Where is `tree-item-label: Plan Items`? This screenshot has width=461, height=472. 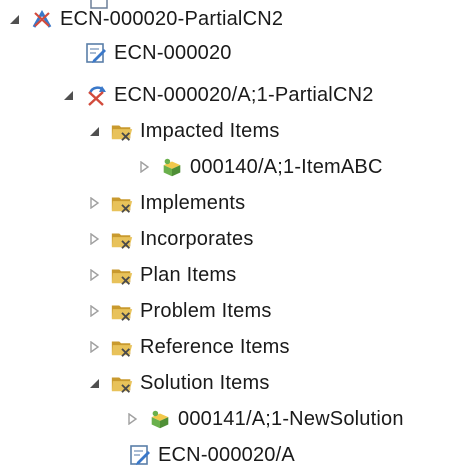
tree-item-label: Plan Items is located at coordinates (188, 275).